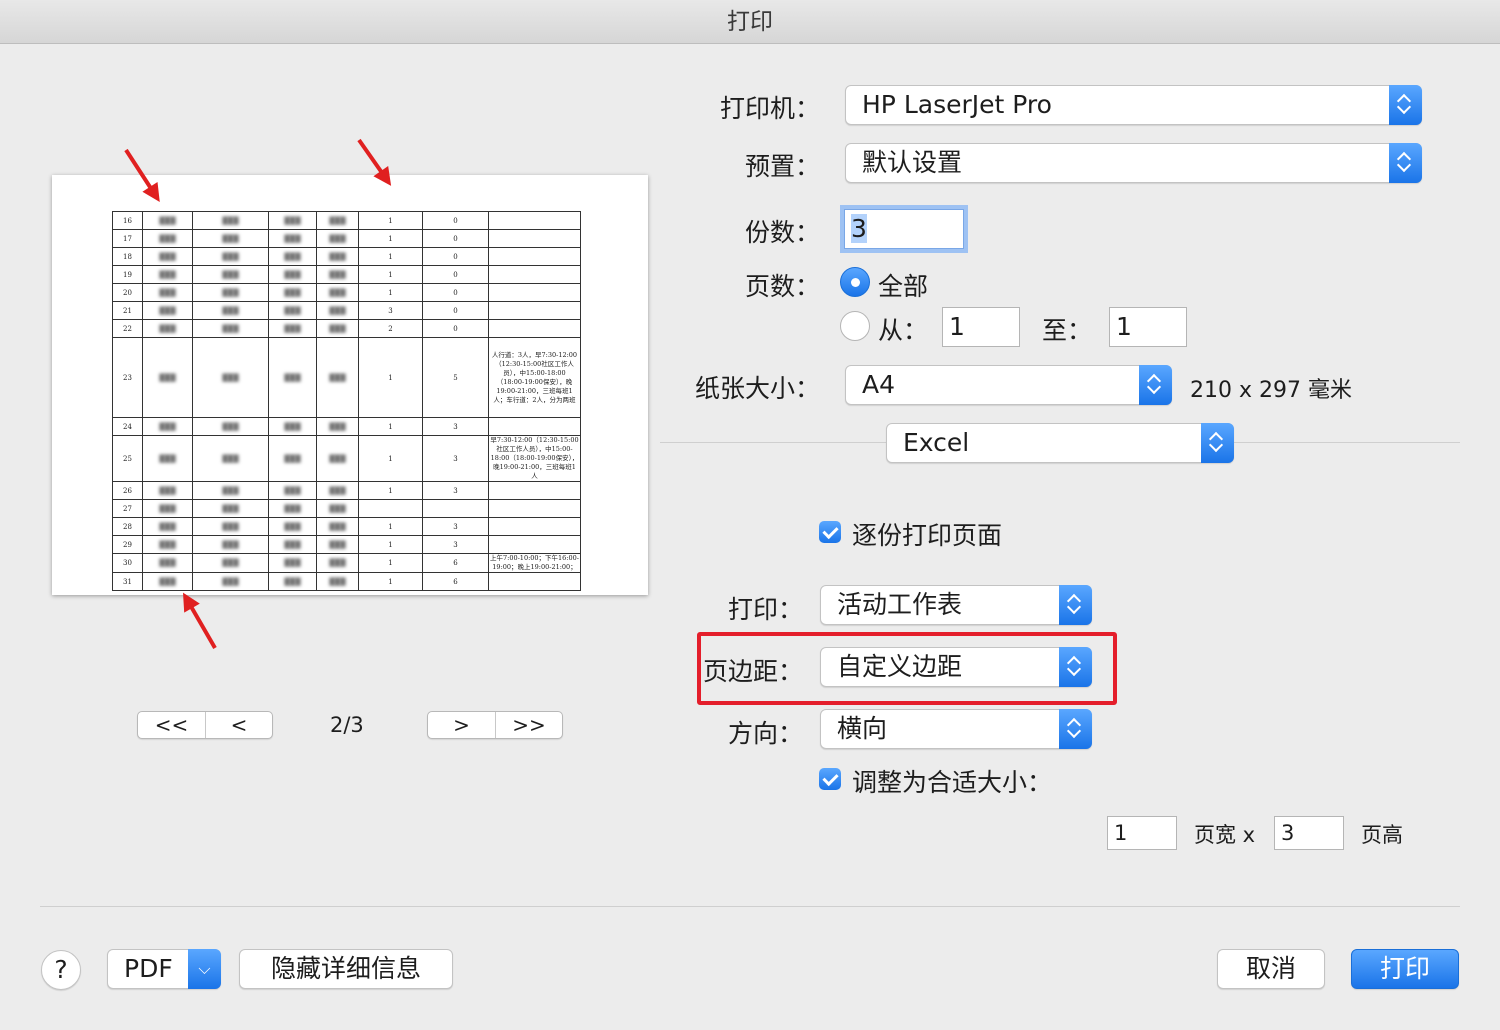  What do you see at coordinates (461, 725) in the screenshot?
I see `next-page-button: >` at bounding box center [461, 725].